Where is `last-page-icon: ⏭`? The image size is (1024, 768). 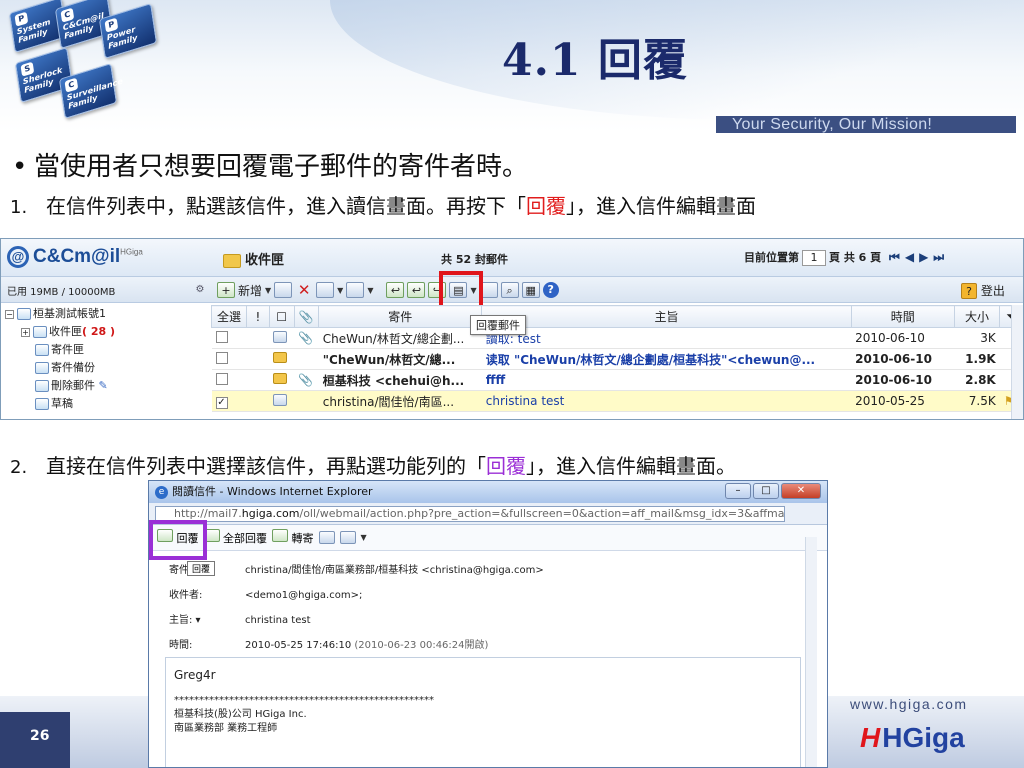 last-page-icon: ⏭ is located at coordinates (939, 257).